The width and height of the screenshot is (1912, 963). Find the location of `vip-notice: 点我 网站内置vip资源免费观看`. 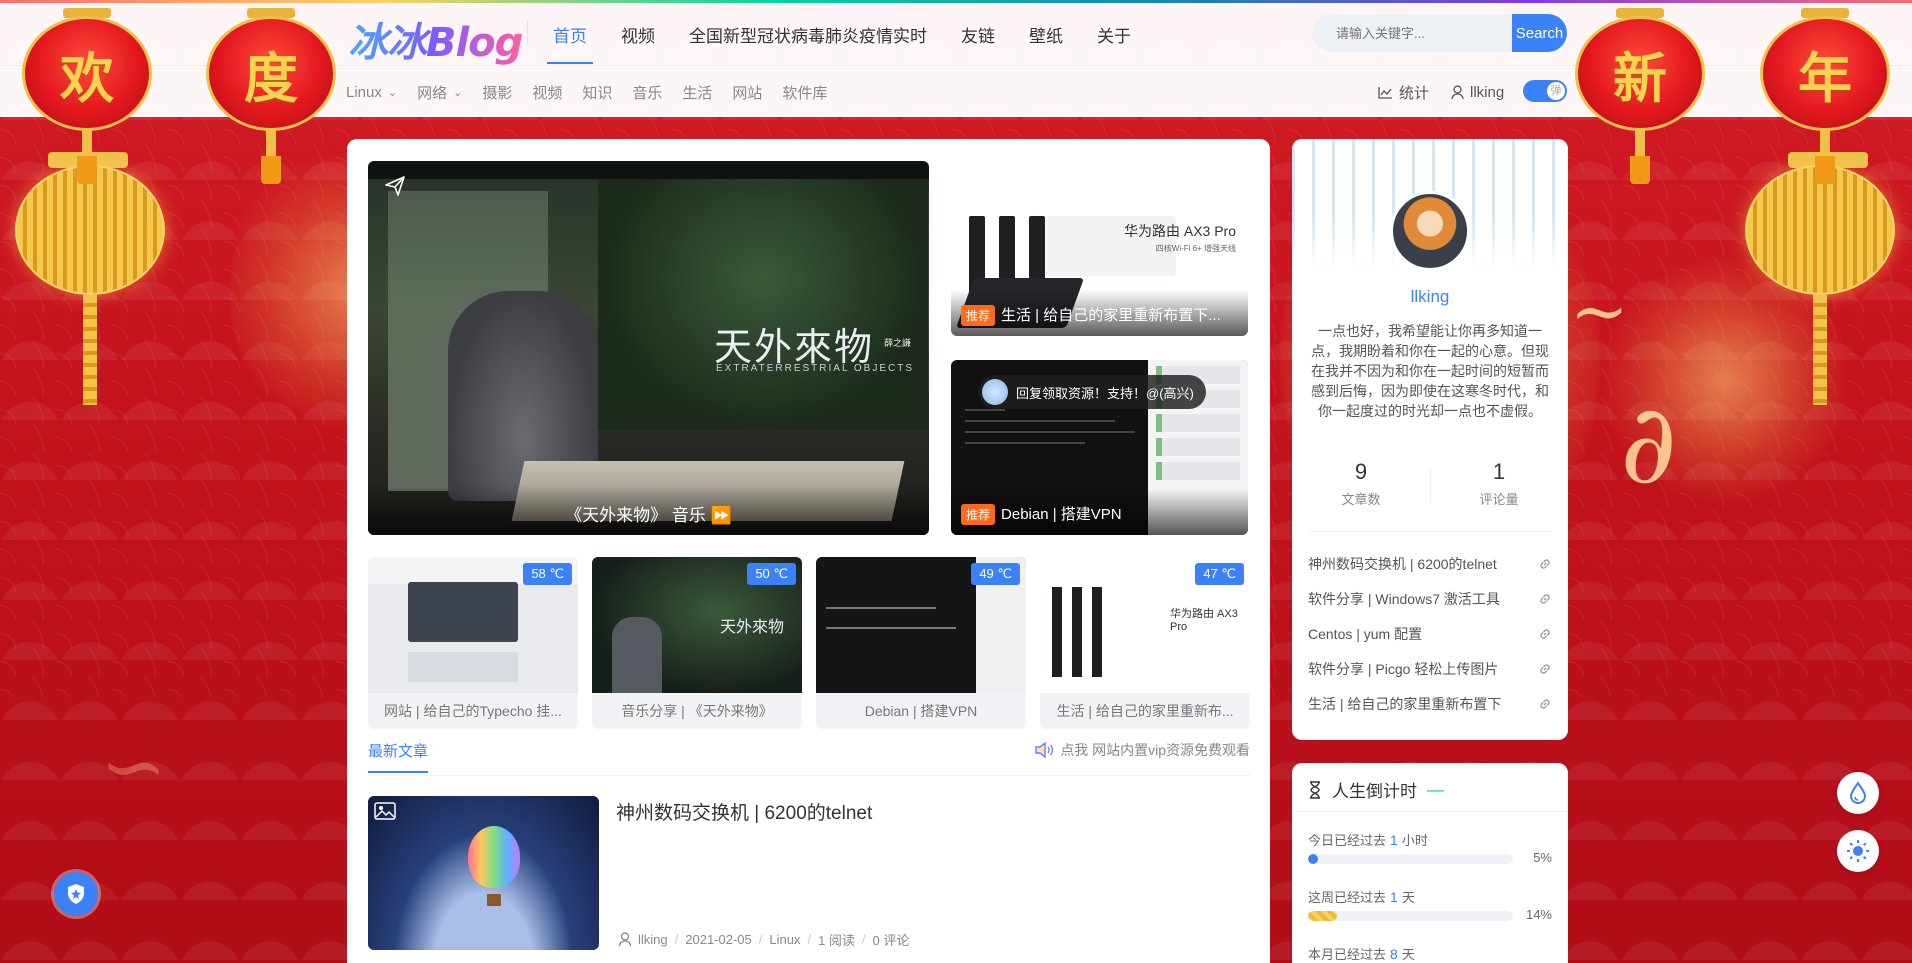

vip-notice: 点我 网站内置vip资源免费观看 is located at coordinates (1142, 750).